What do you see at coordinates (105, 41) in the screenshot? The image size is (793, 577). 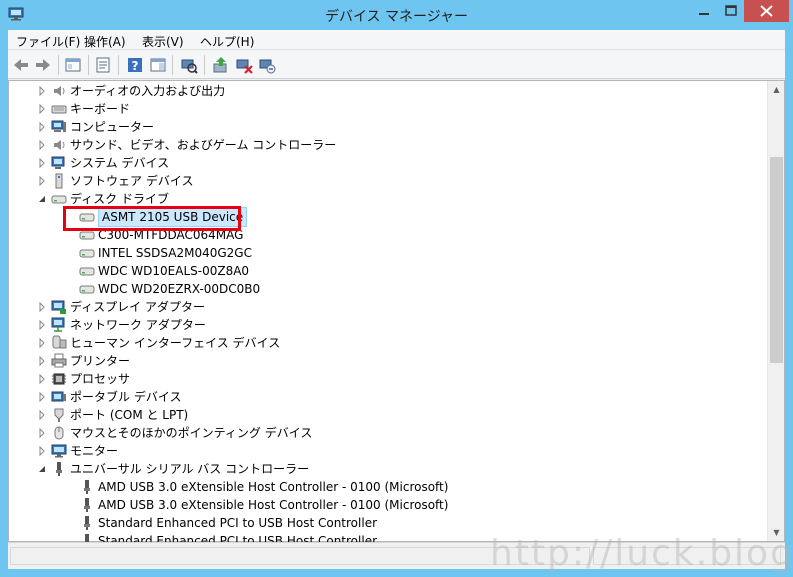 I see `menu-action: 操作(A)` at bounding box center [105, 41].